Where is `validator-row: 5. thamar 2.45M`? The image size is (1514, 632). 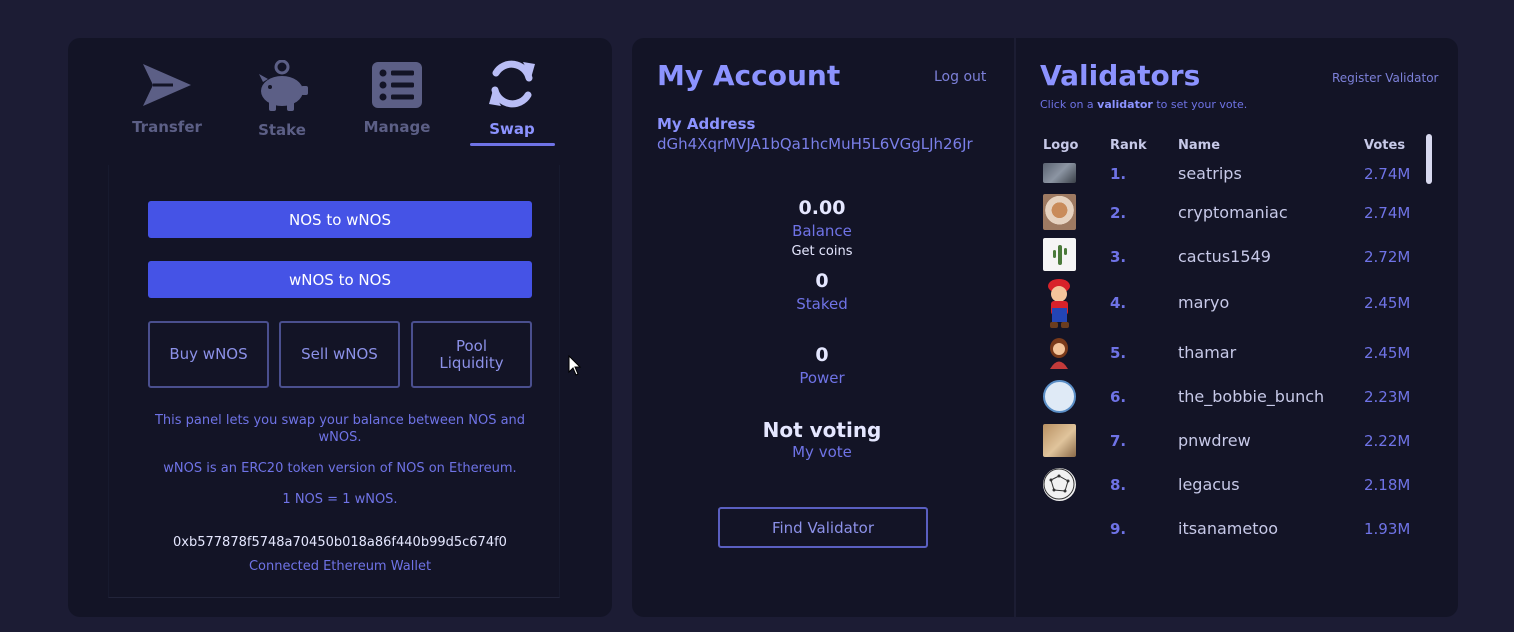 validator-row: 5. thamar 2.45M is located at coordinates (1235, 358).